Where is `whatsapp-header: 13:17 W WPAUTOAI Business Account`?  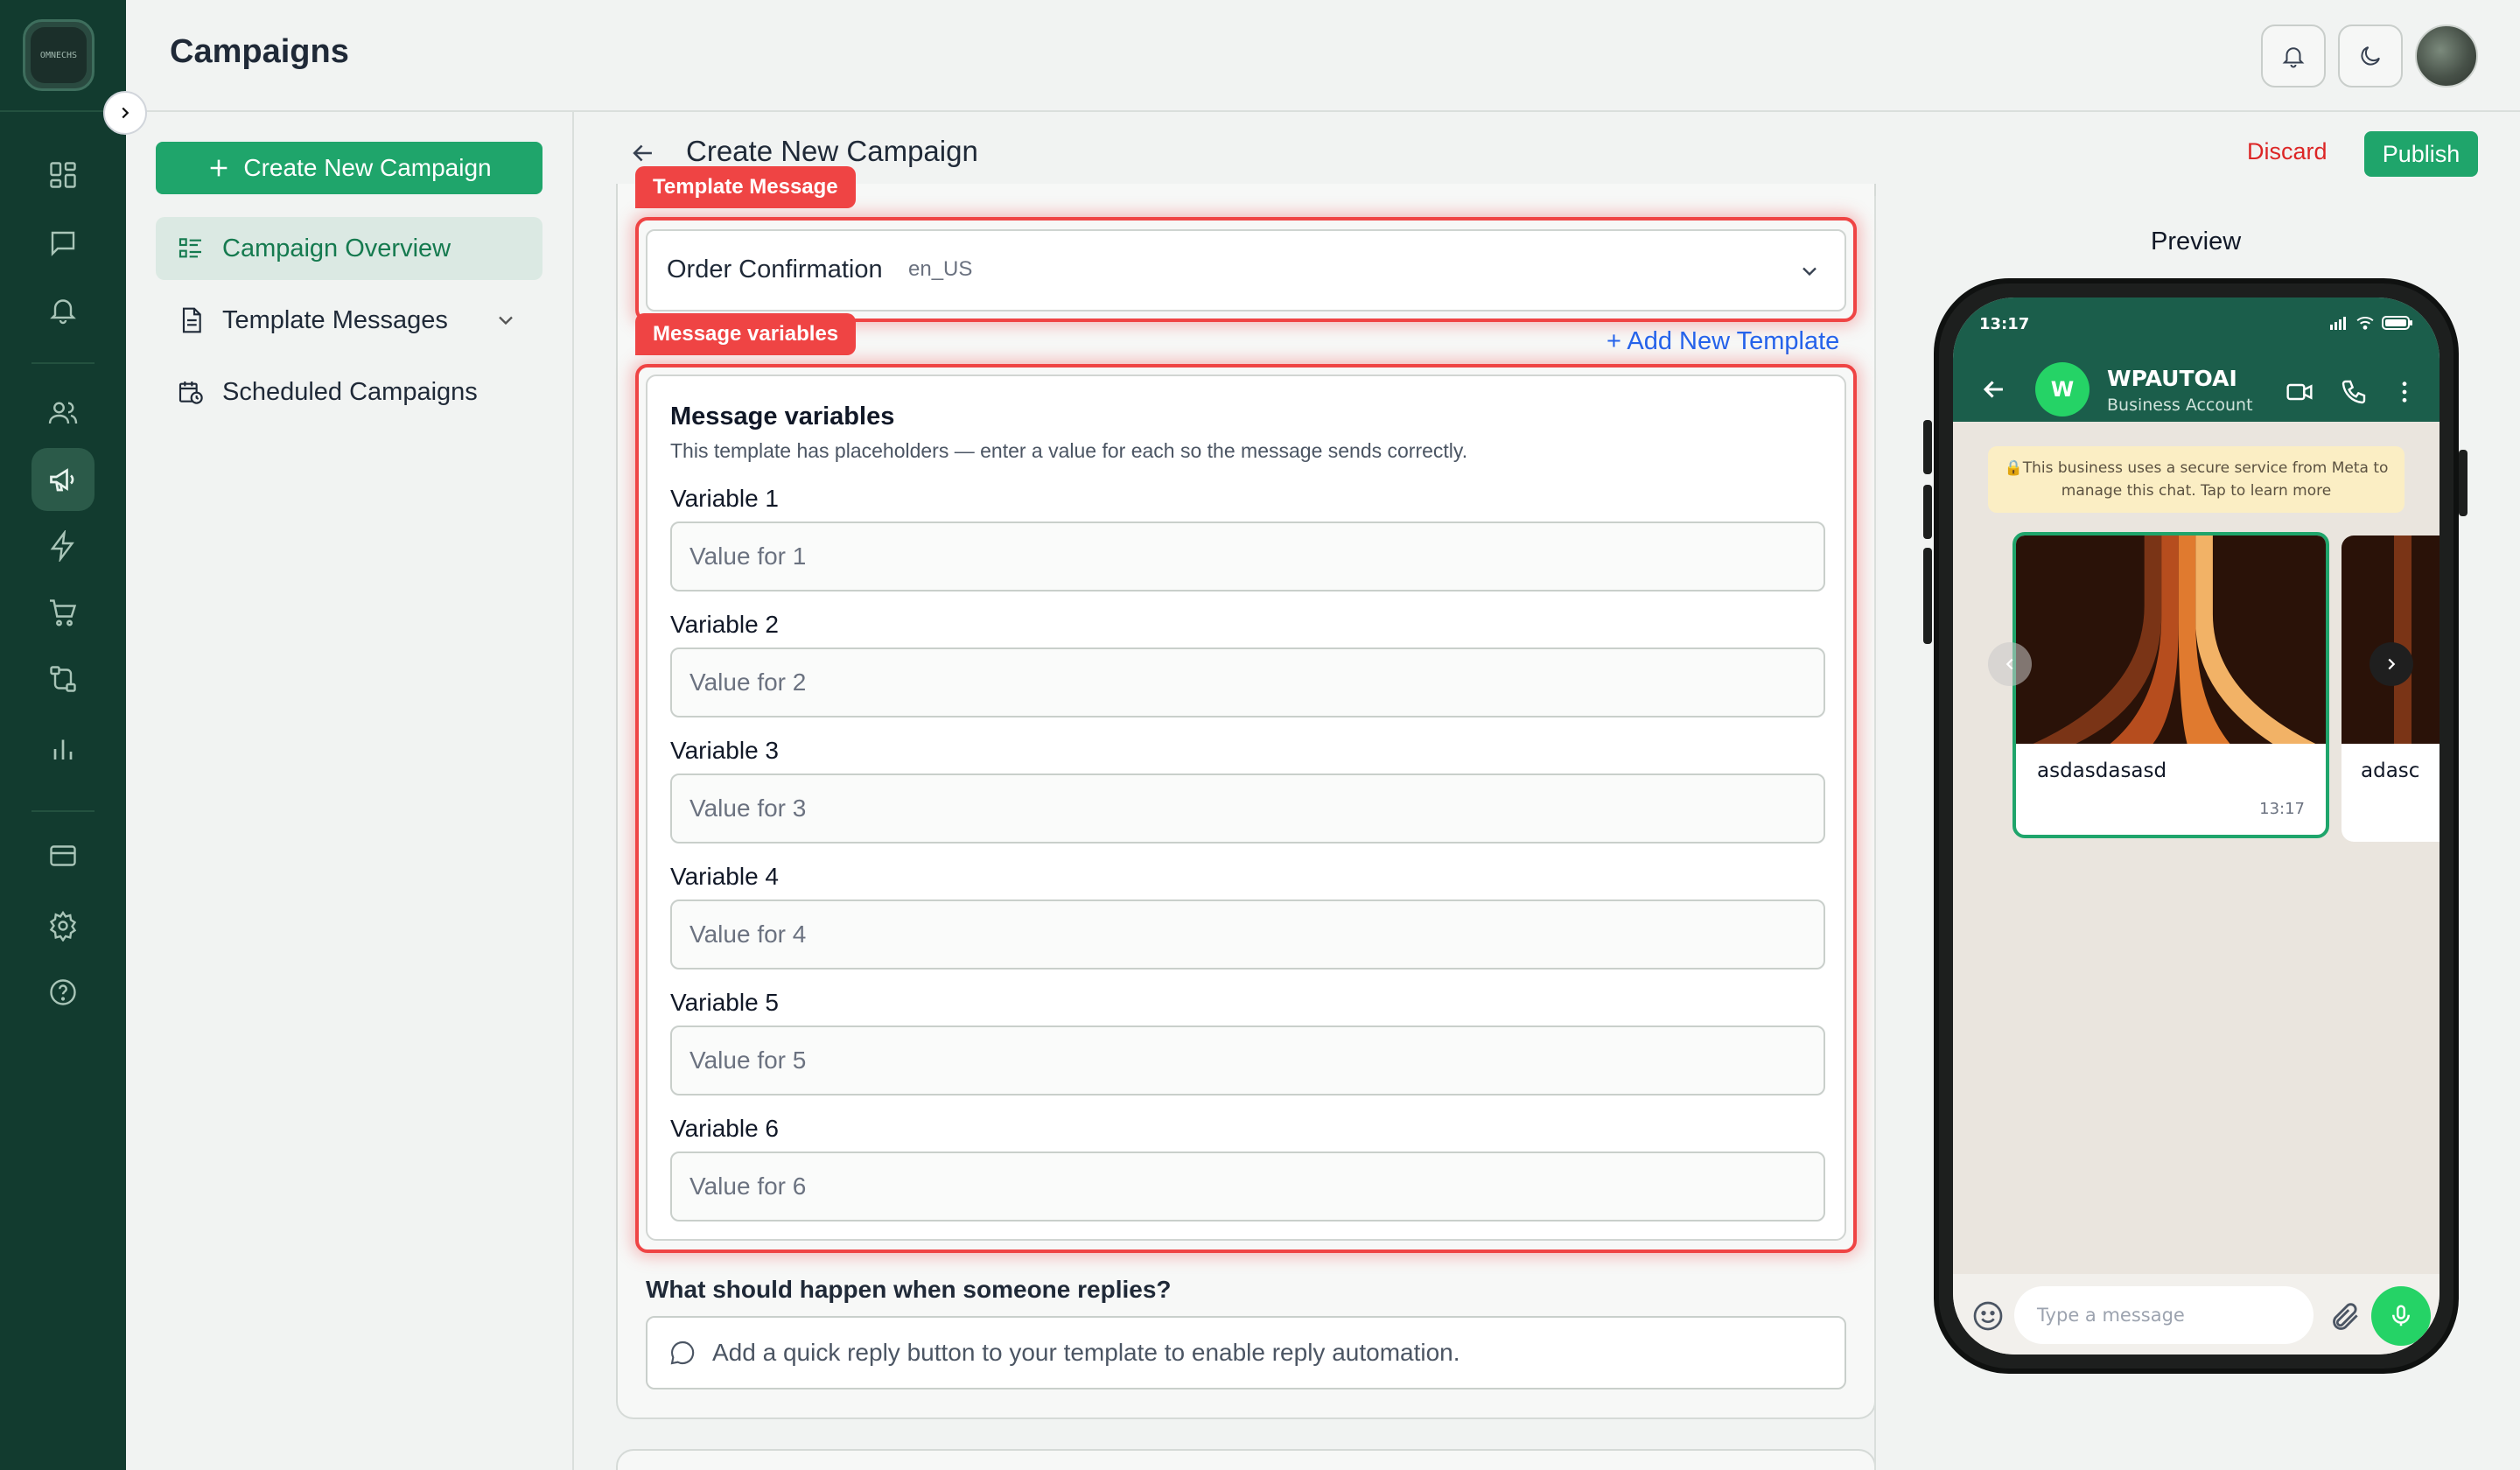
whatsapp-header: 13:17 W WPAUTOAI Business Account is located at coordinates (2196, 360).